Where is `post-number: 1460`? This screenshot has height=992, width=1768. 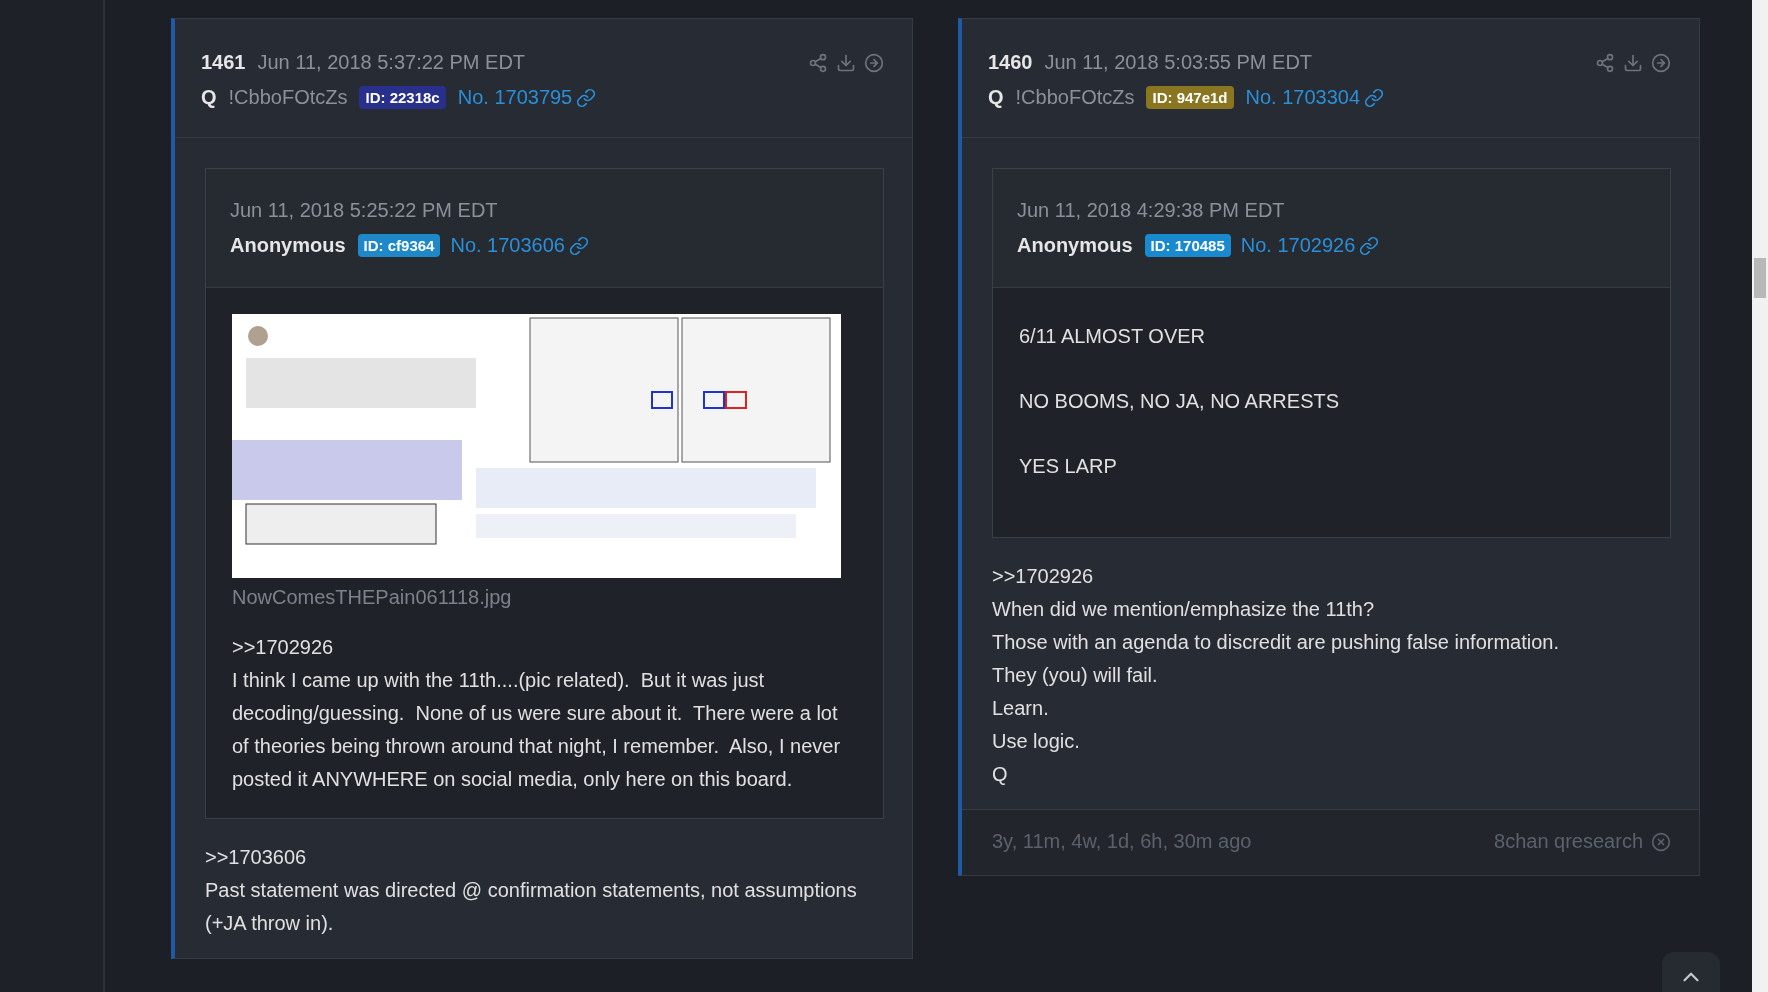 post-number: 1460 is located at coordinates (1010, 62).